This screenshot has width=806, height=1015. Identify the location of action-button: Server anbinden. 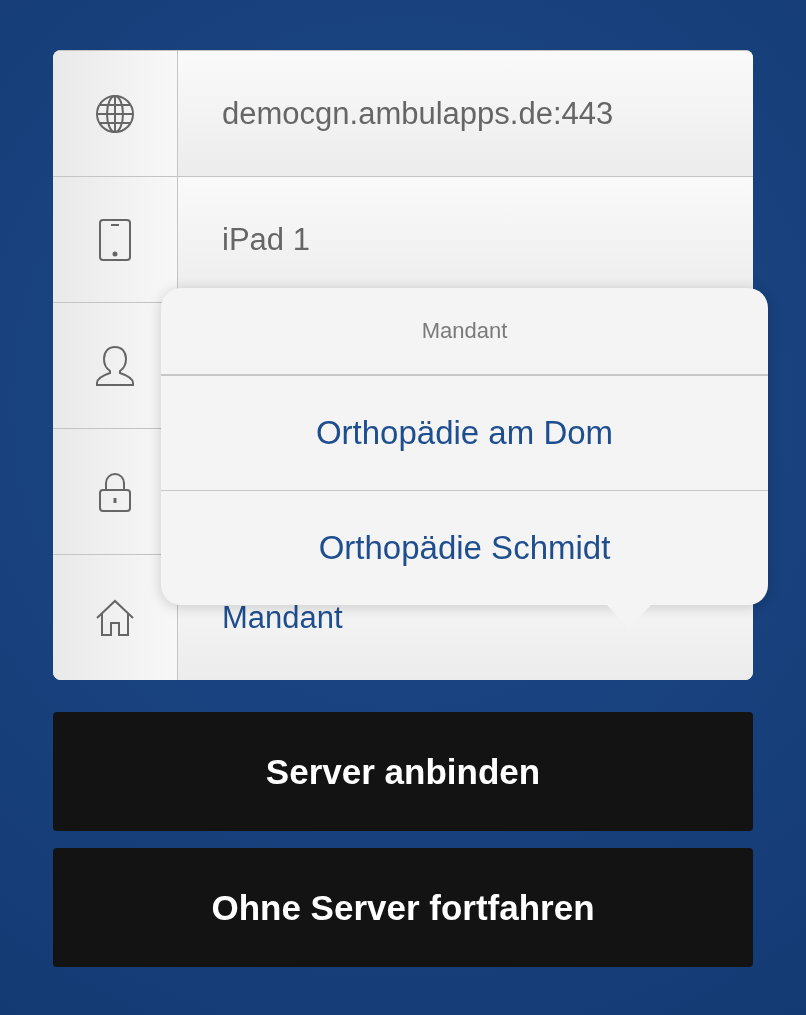
(403, 771).